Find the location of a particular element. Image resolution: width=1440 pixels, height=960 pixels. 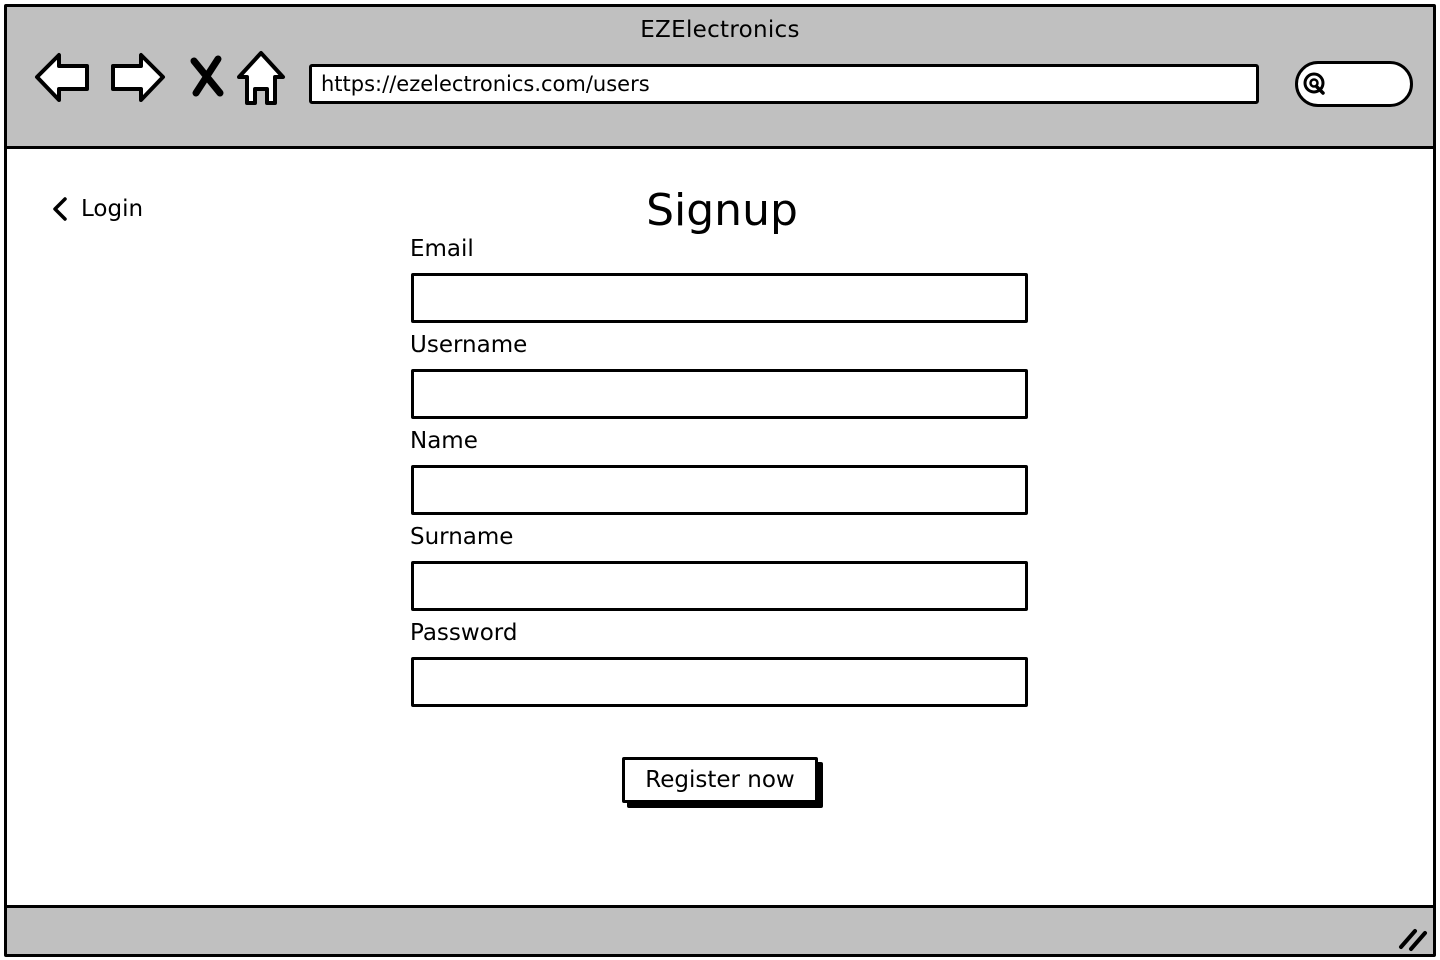

forward-arrow-icon is located at coordinates (137, 77).